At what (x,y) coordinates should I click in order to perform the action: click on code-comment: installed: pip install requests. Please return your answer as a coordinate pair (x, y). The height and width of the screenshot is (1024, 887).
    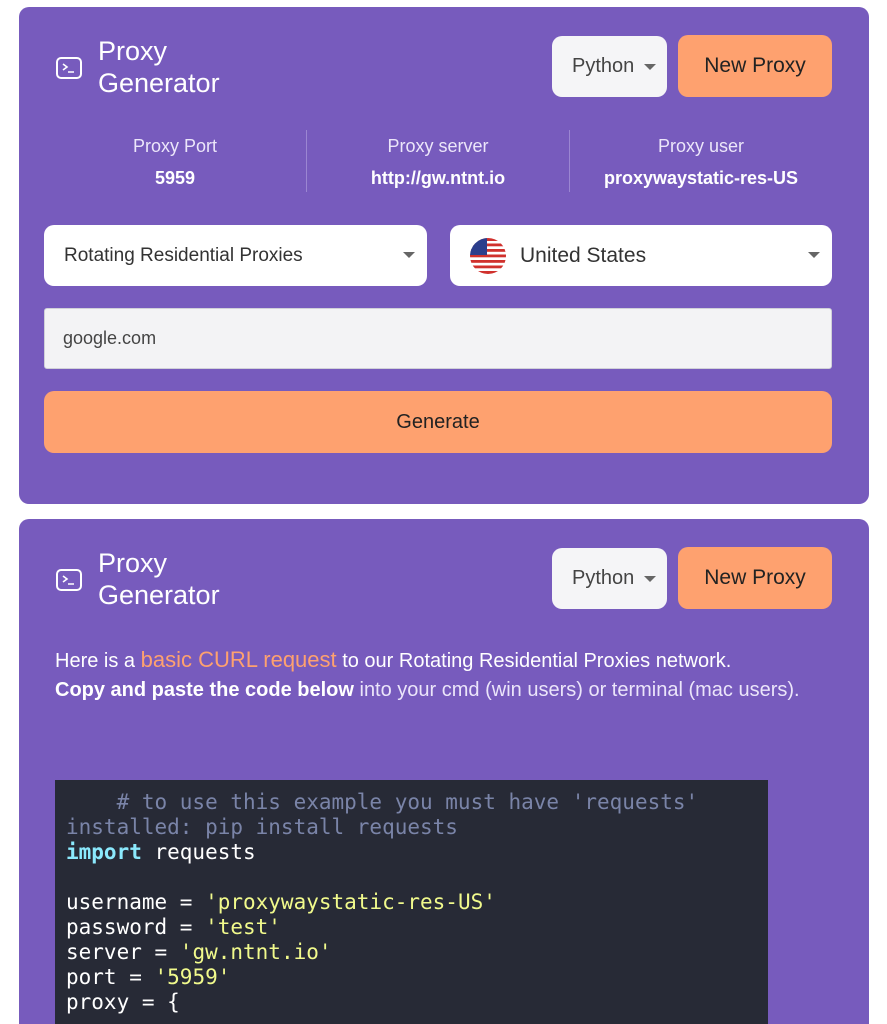
    Looking at the image, I should click on (262, 827).